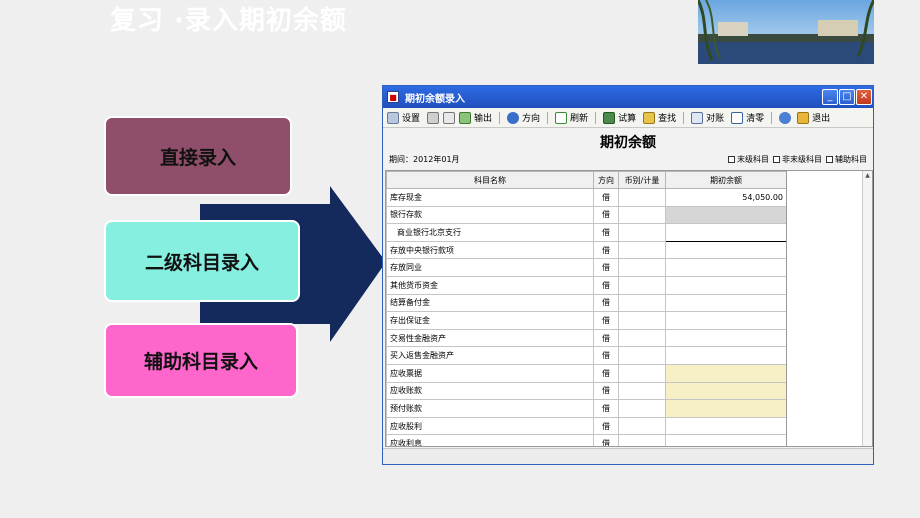 This screenshot has height=518, width=920. Describe the element at coordinates (797, 159) in the screenshot. I see `filter-non-leaf-accounts: 非末级科目` at that location.